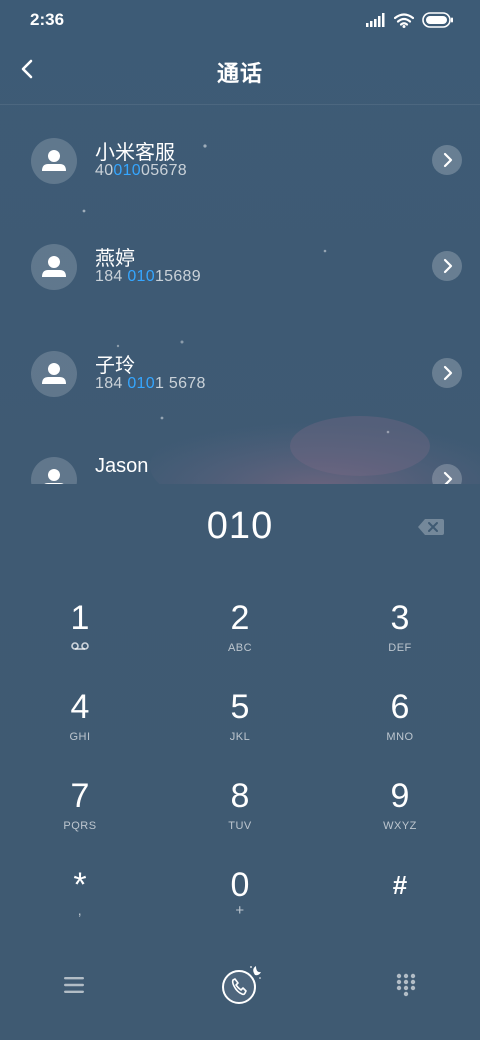 The image size is (480, 1040). I want to click on contact-item: Jason, so click(240, 467).